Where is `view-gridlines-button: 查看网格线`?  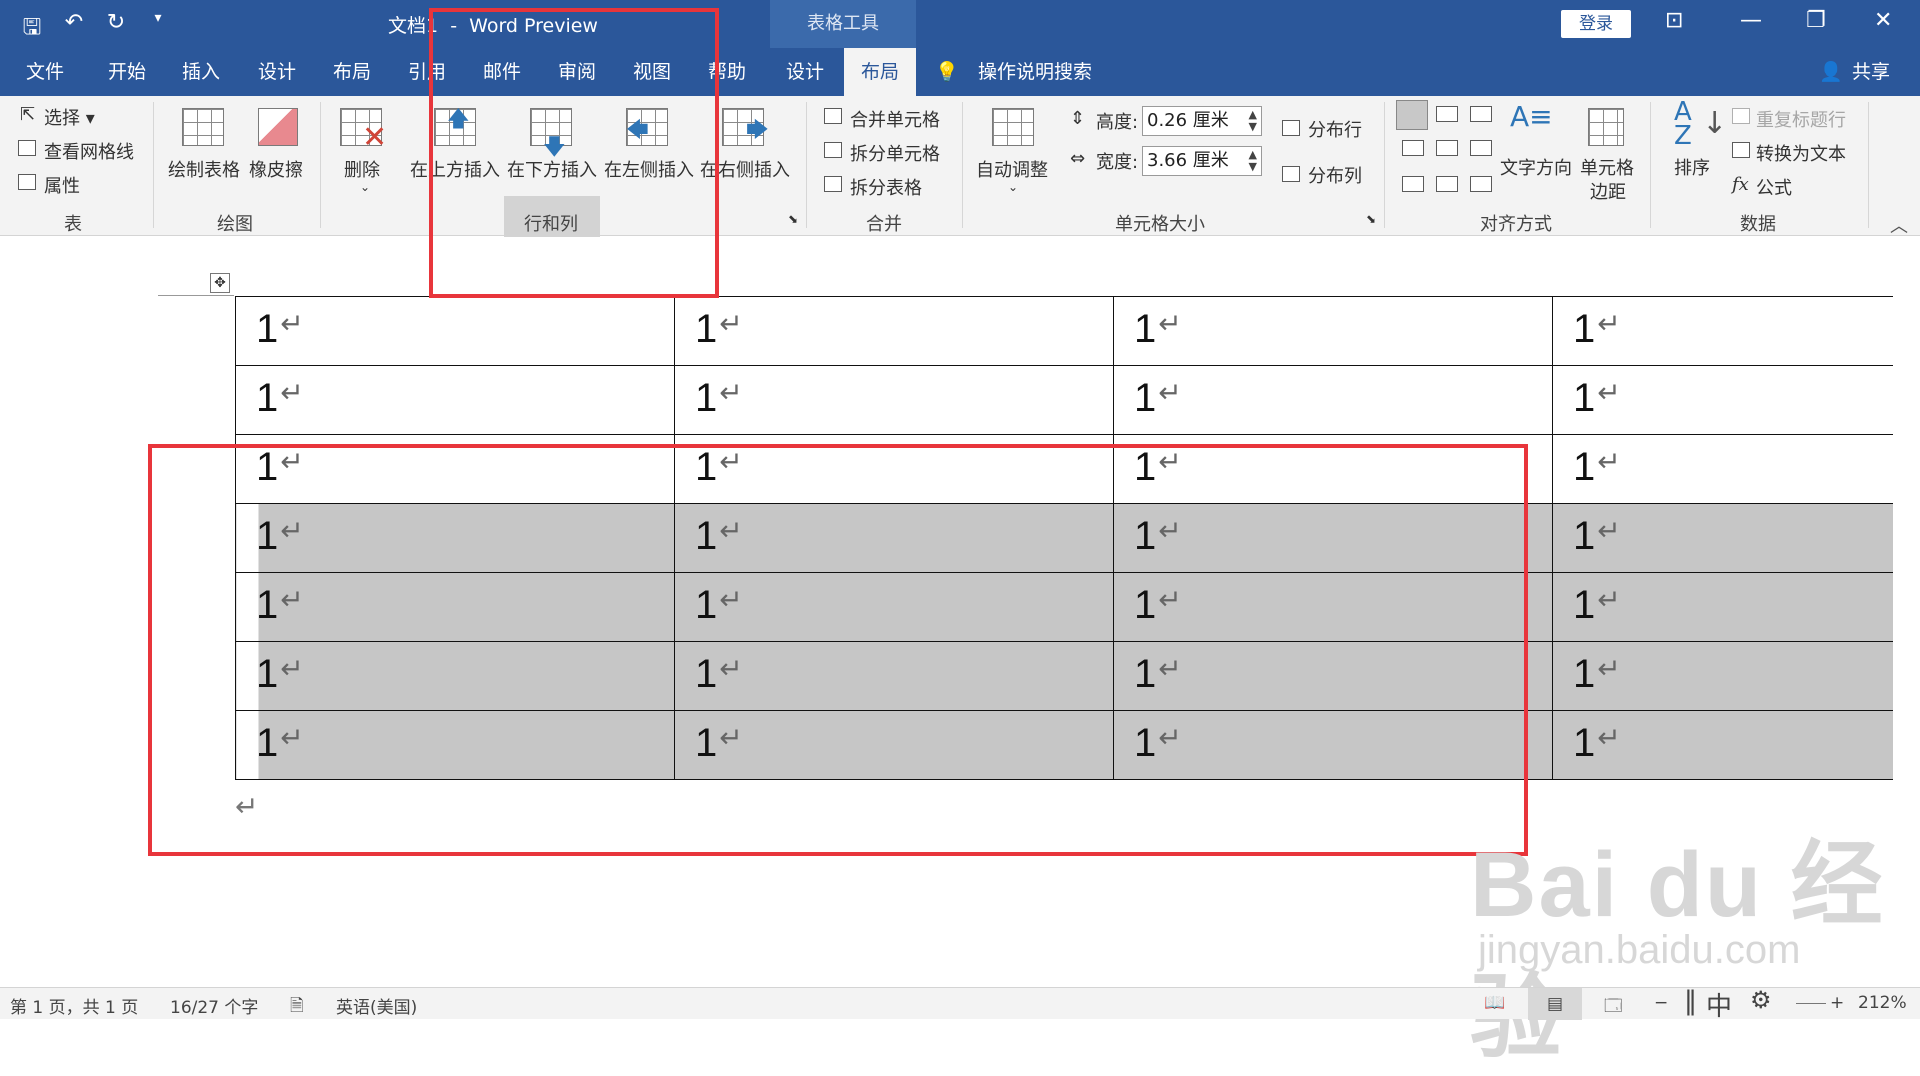
view-gridlines-button: 查看网格线 is located at coordinates (89, 151).